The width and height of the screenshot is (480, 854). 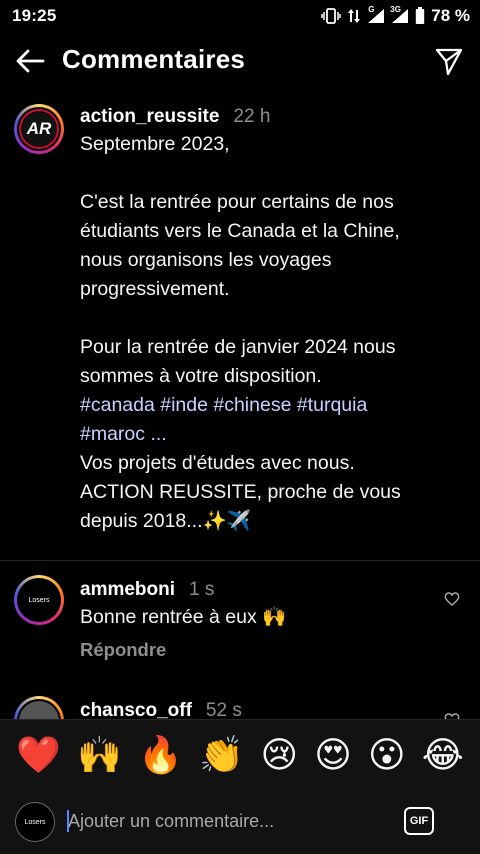 I want to click on signal-icon: G, so click(x=376, y=14).